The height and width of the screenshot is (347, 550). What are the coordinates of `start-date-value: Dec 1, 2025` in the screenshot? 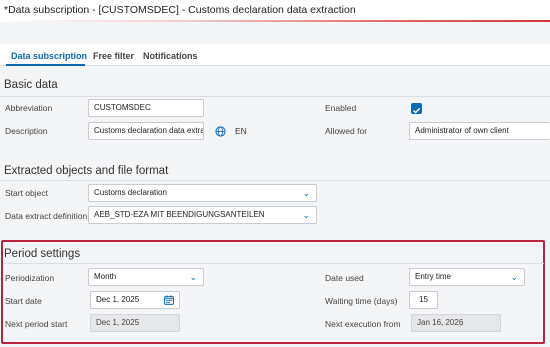 It's located at (118, 299).